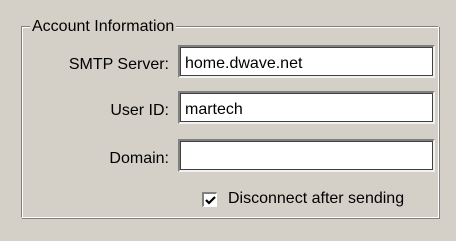 This screenshot has width=456, height=241. What do you see at coordinates (306, 155) in the screenshot?
I see `domain-input` at bounding box center [306, 155].